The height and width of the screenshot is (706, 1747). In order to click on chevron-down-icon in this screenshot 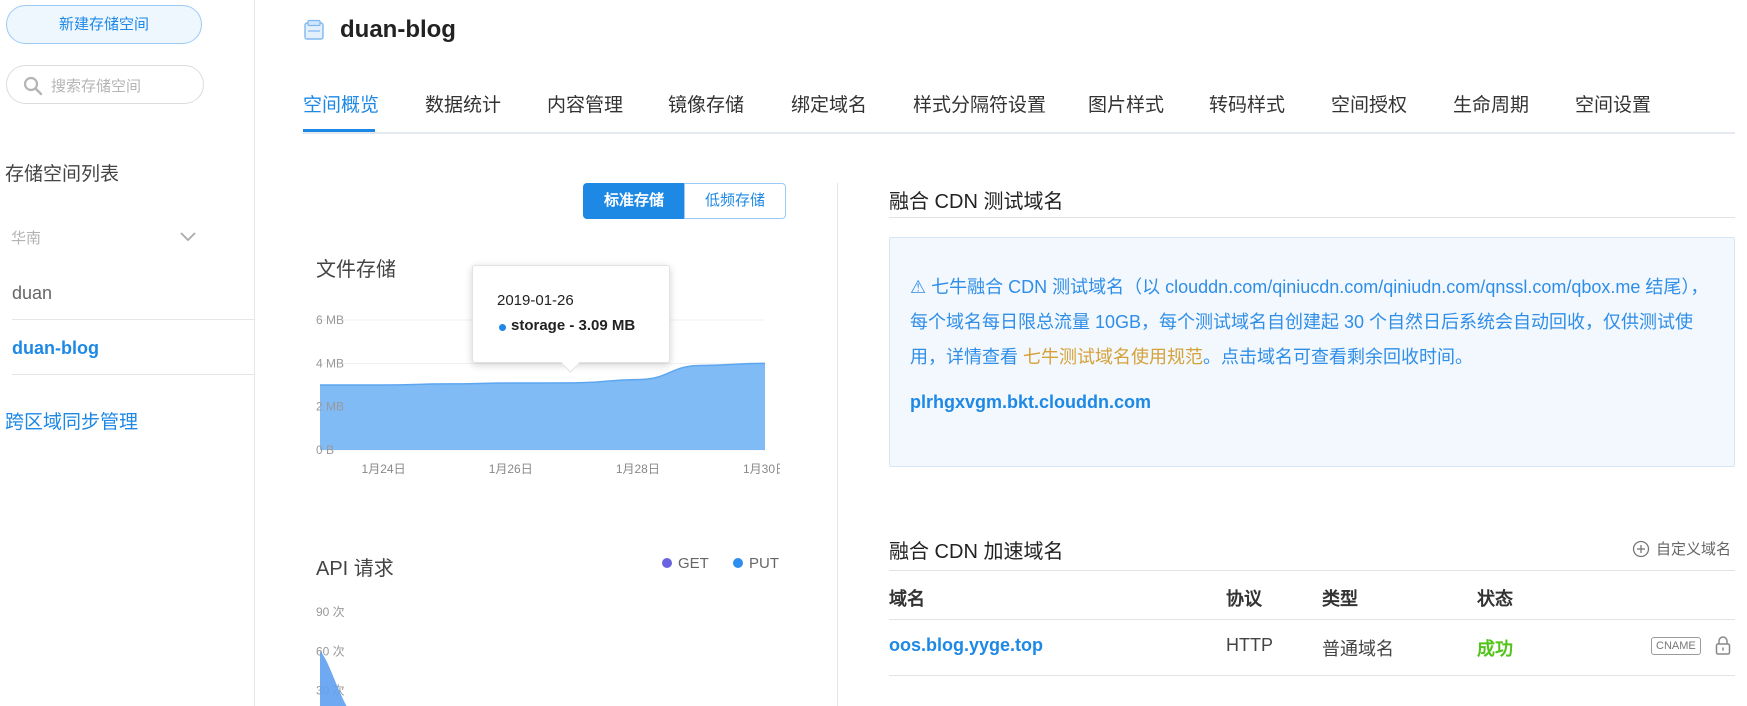, I will do `click(188, 237)`.